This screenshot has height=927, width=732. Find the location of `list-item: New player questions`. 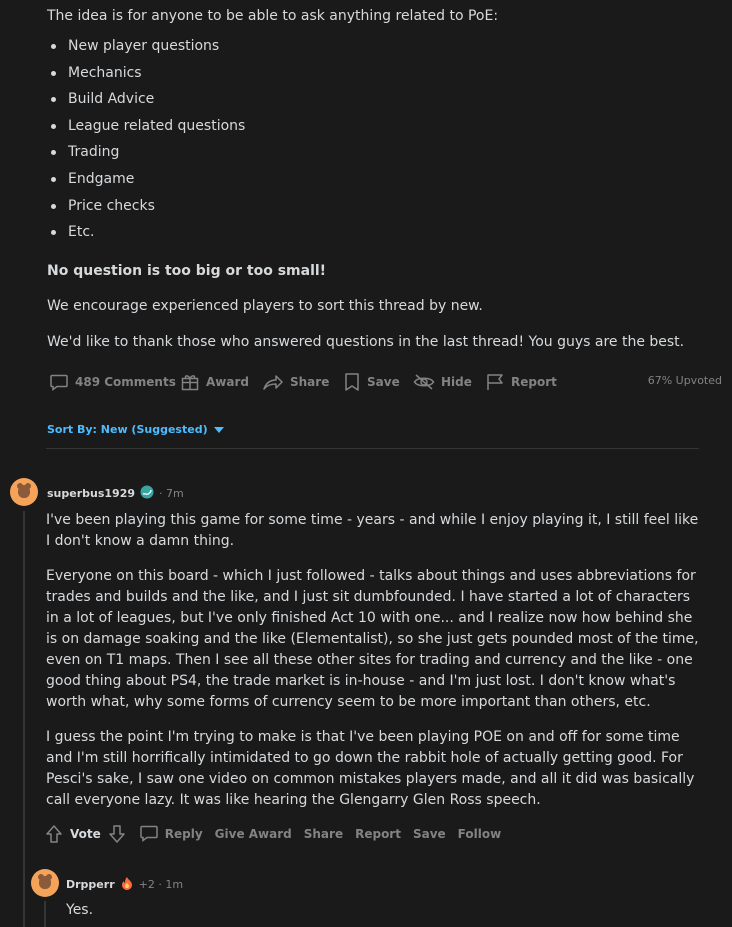

list-item: New player questions is located at coordinates (146, 49).